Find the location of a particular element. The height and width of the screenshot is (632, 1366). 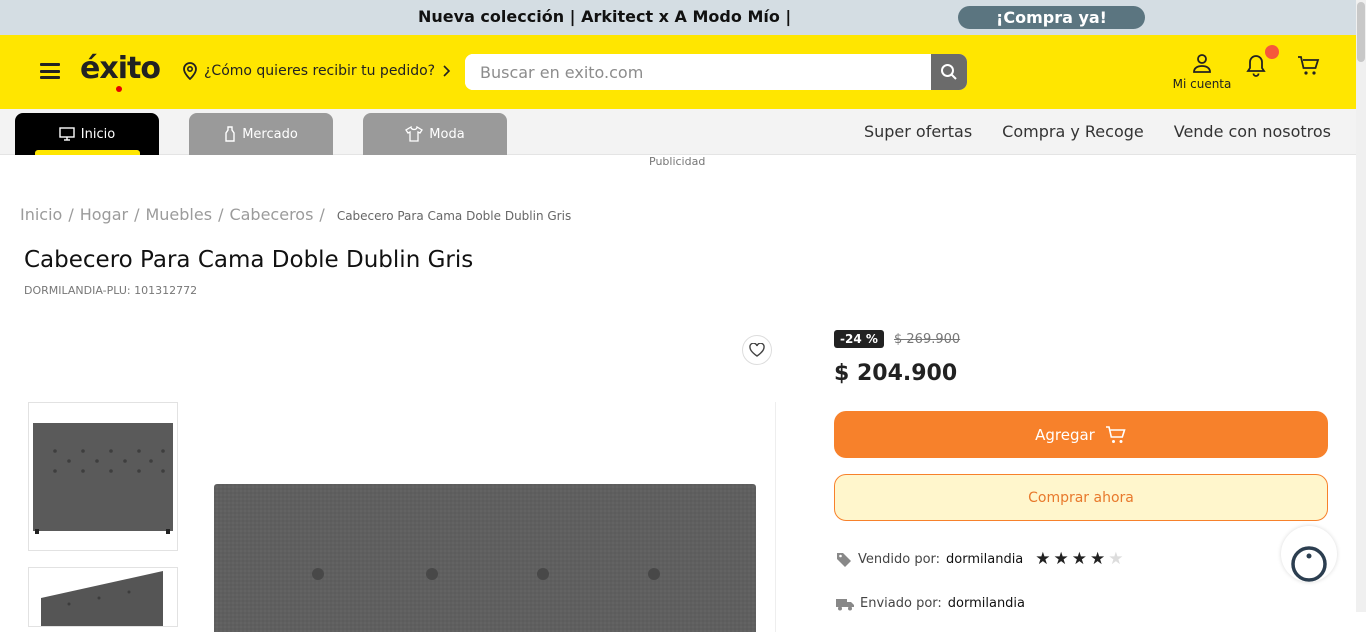

account-label: Mi cuenta is located at coordinates (1202, 84).